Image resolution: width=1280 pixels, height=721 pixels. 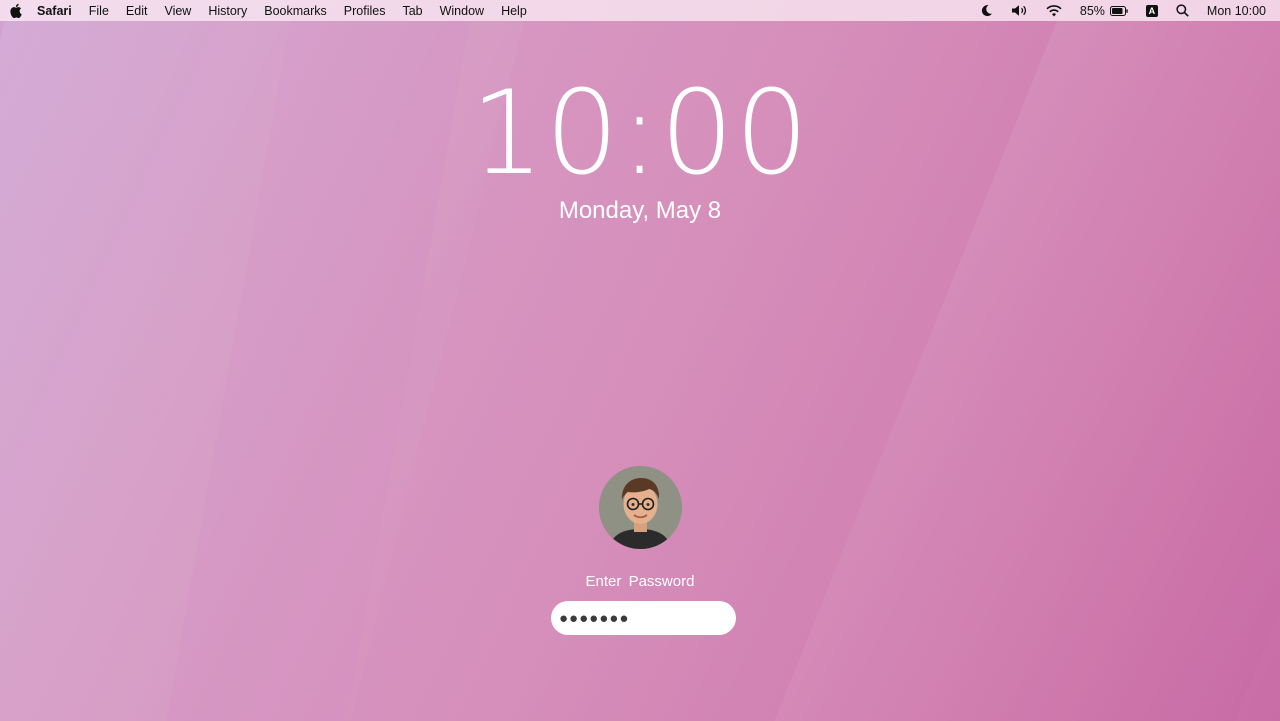 What do you see at coordinates (54, 11) in the screenshot?
I see `menu-app-safari: Safari` at bounding box center [54, 11].